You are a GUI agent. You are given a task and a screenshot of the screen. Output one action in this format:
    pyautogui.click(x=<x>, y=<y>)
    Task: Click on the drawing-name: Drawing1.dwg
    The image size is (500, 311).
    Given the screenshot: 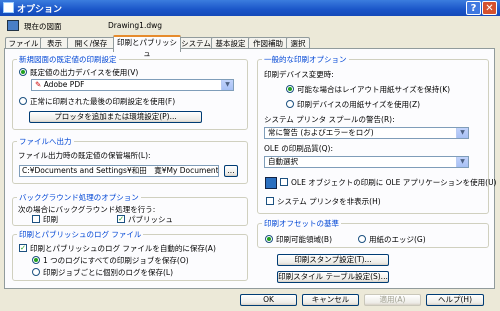 What is the action you would take?
    pyautogui.click(x=135, y=25)
    